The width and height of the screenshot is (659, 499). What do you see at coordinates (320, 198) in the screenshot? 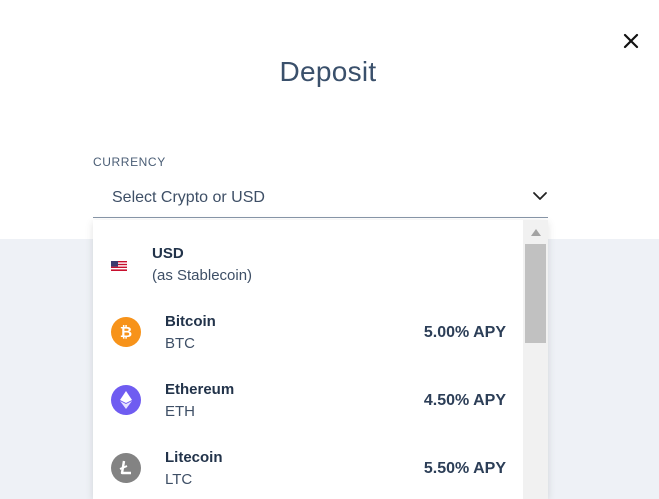
I see `currency-select: Select Crypto or USD` at bounding box center [320, 198].